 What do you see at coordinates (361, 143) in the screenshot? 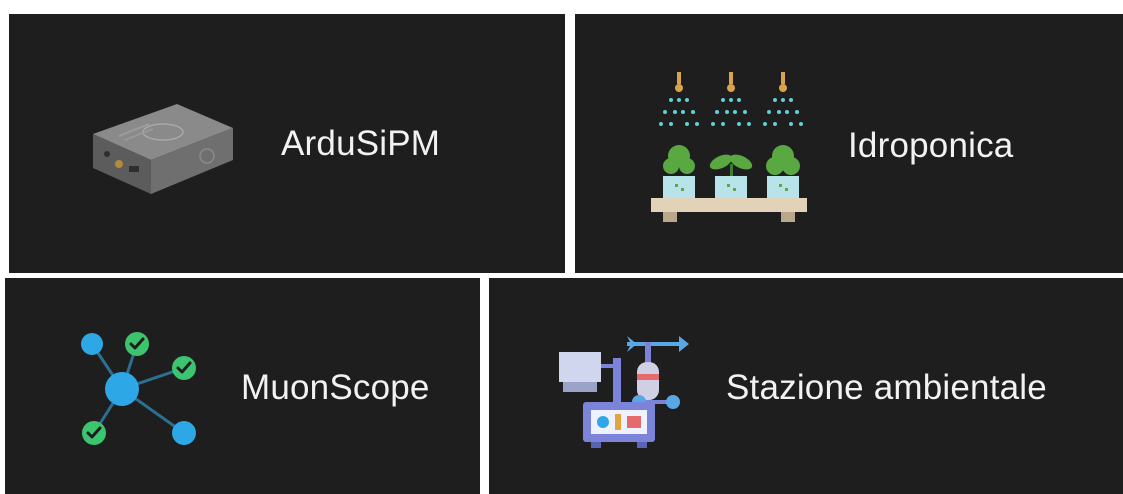
I see `tile-label: ArduSiPM` at bounding box center [361, 143].